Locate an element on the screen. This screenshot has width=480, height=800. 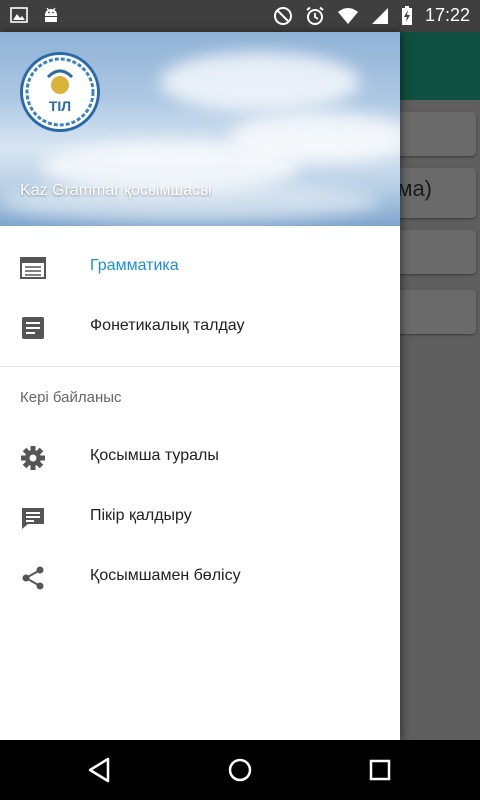
android-icon is located at coordinates (51, 14).